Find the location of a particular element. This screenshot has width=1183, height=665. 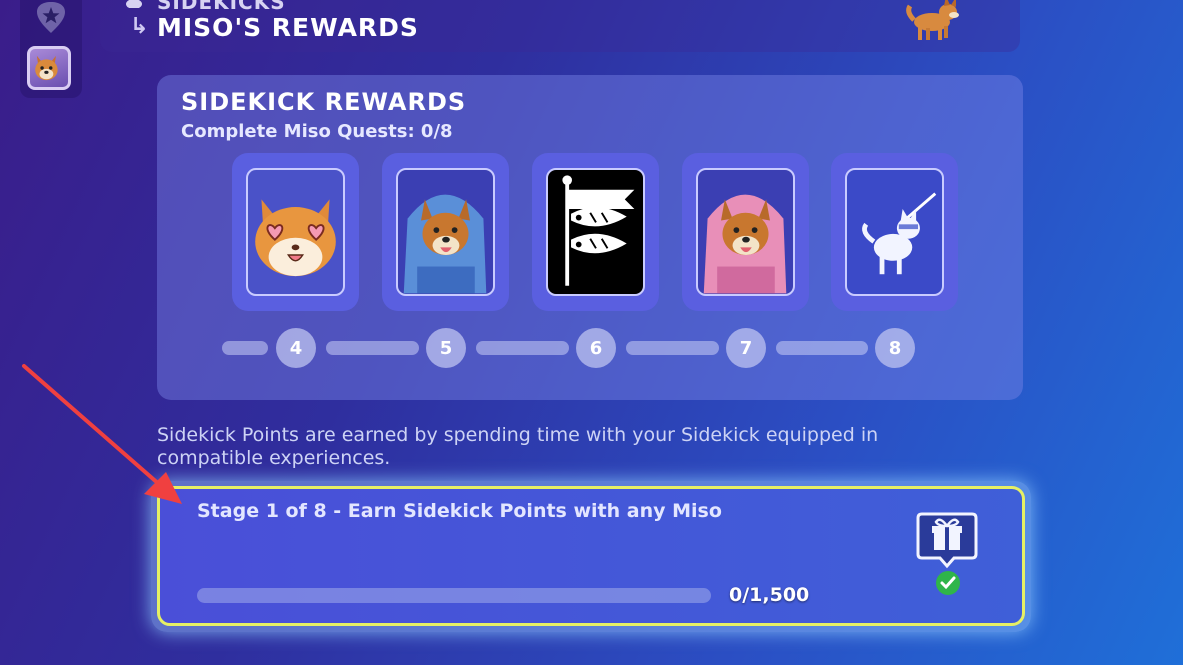

stage-progress-text: 0/1,500 is located at coordinates (769, 595).